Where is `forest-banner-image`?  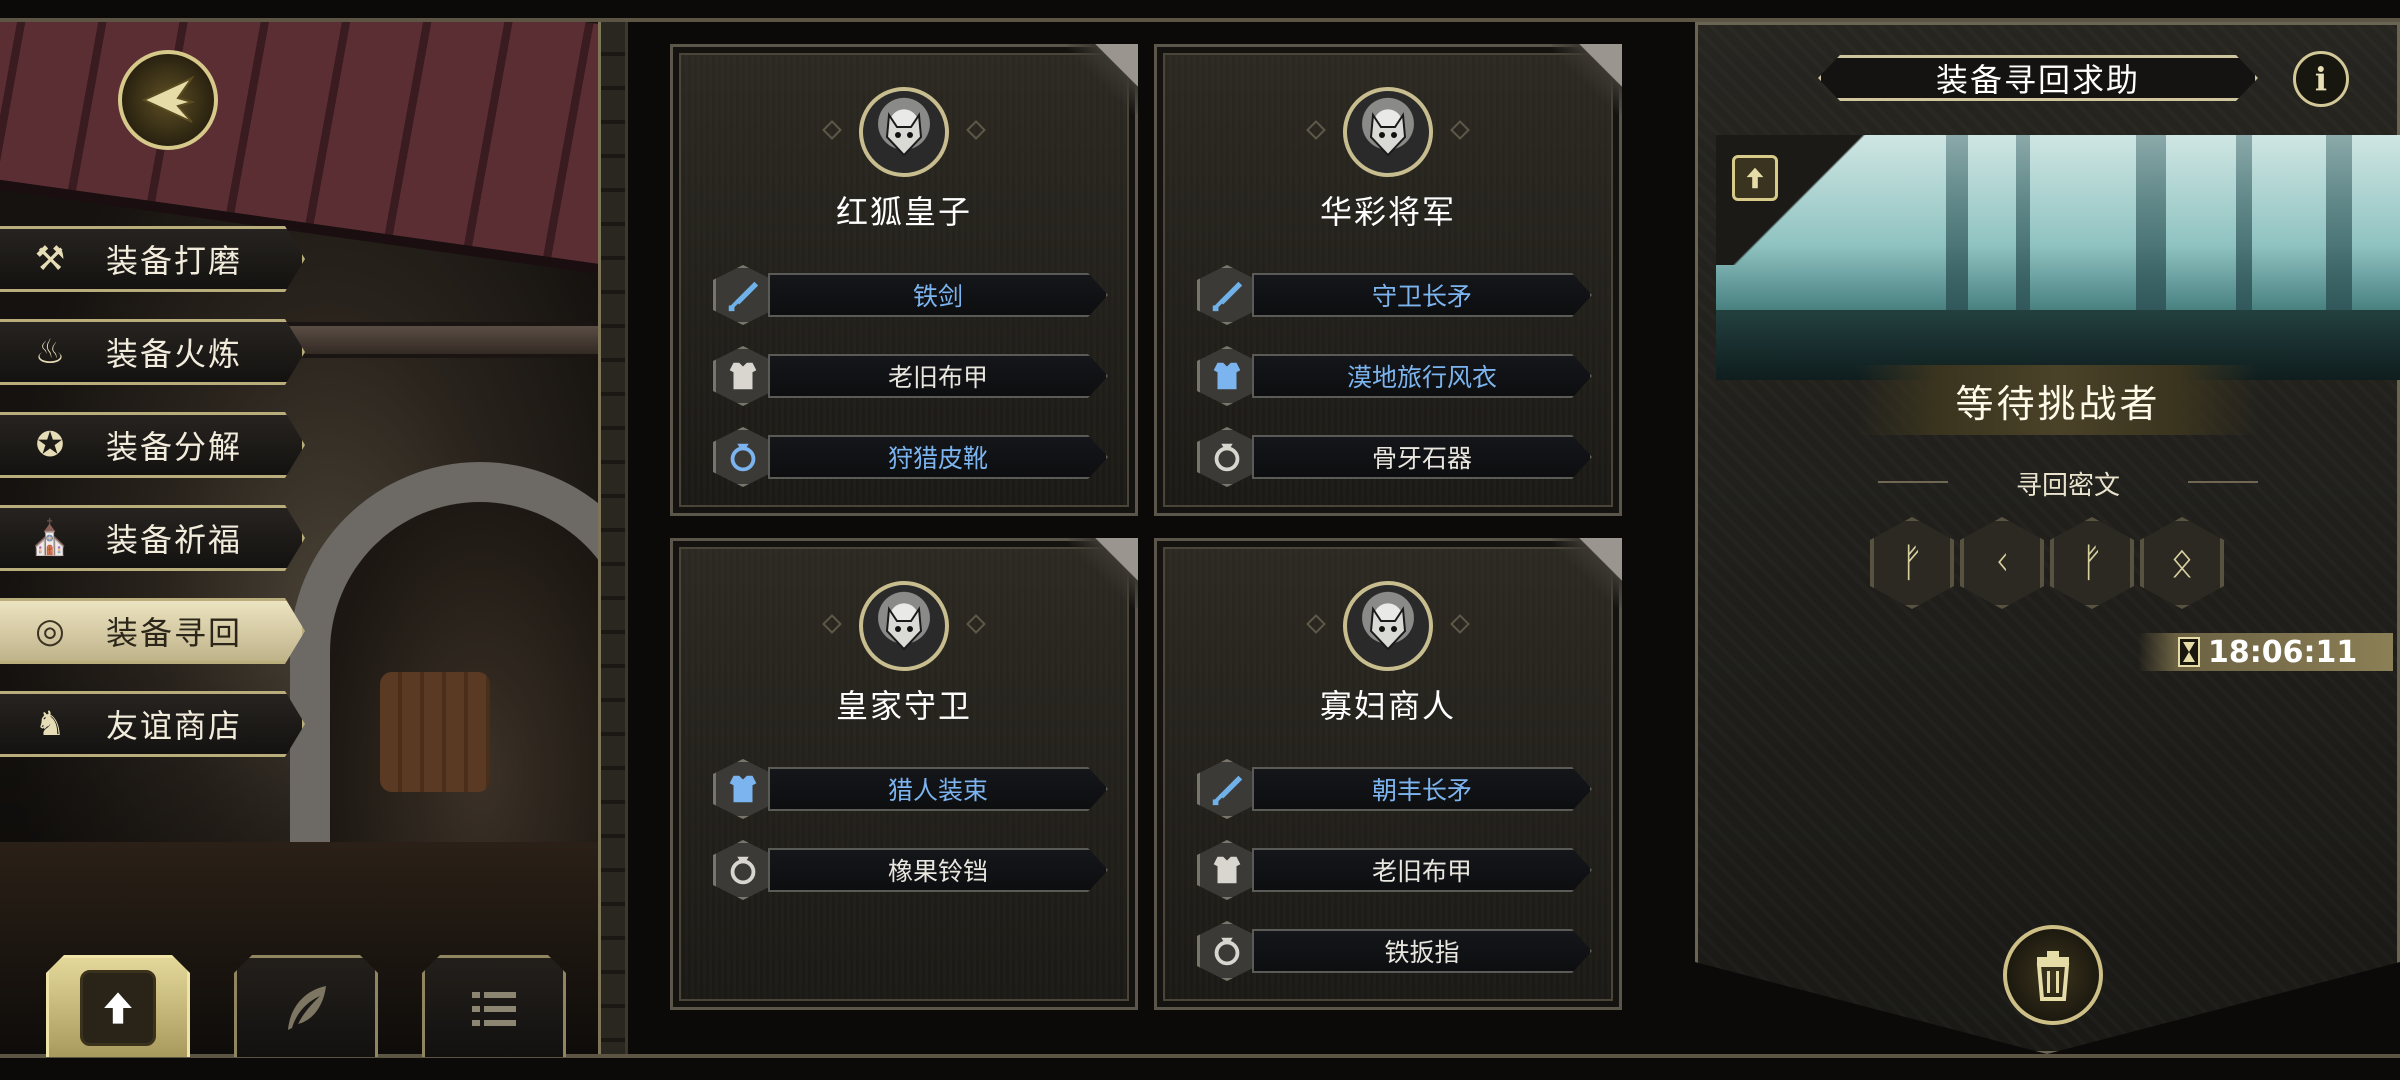 forest-banner-image is located at coordinates (2058, 257).